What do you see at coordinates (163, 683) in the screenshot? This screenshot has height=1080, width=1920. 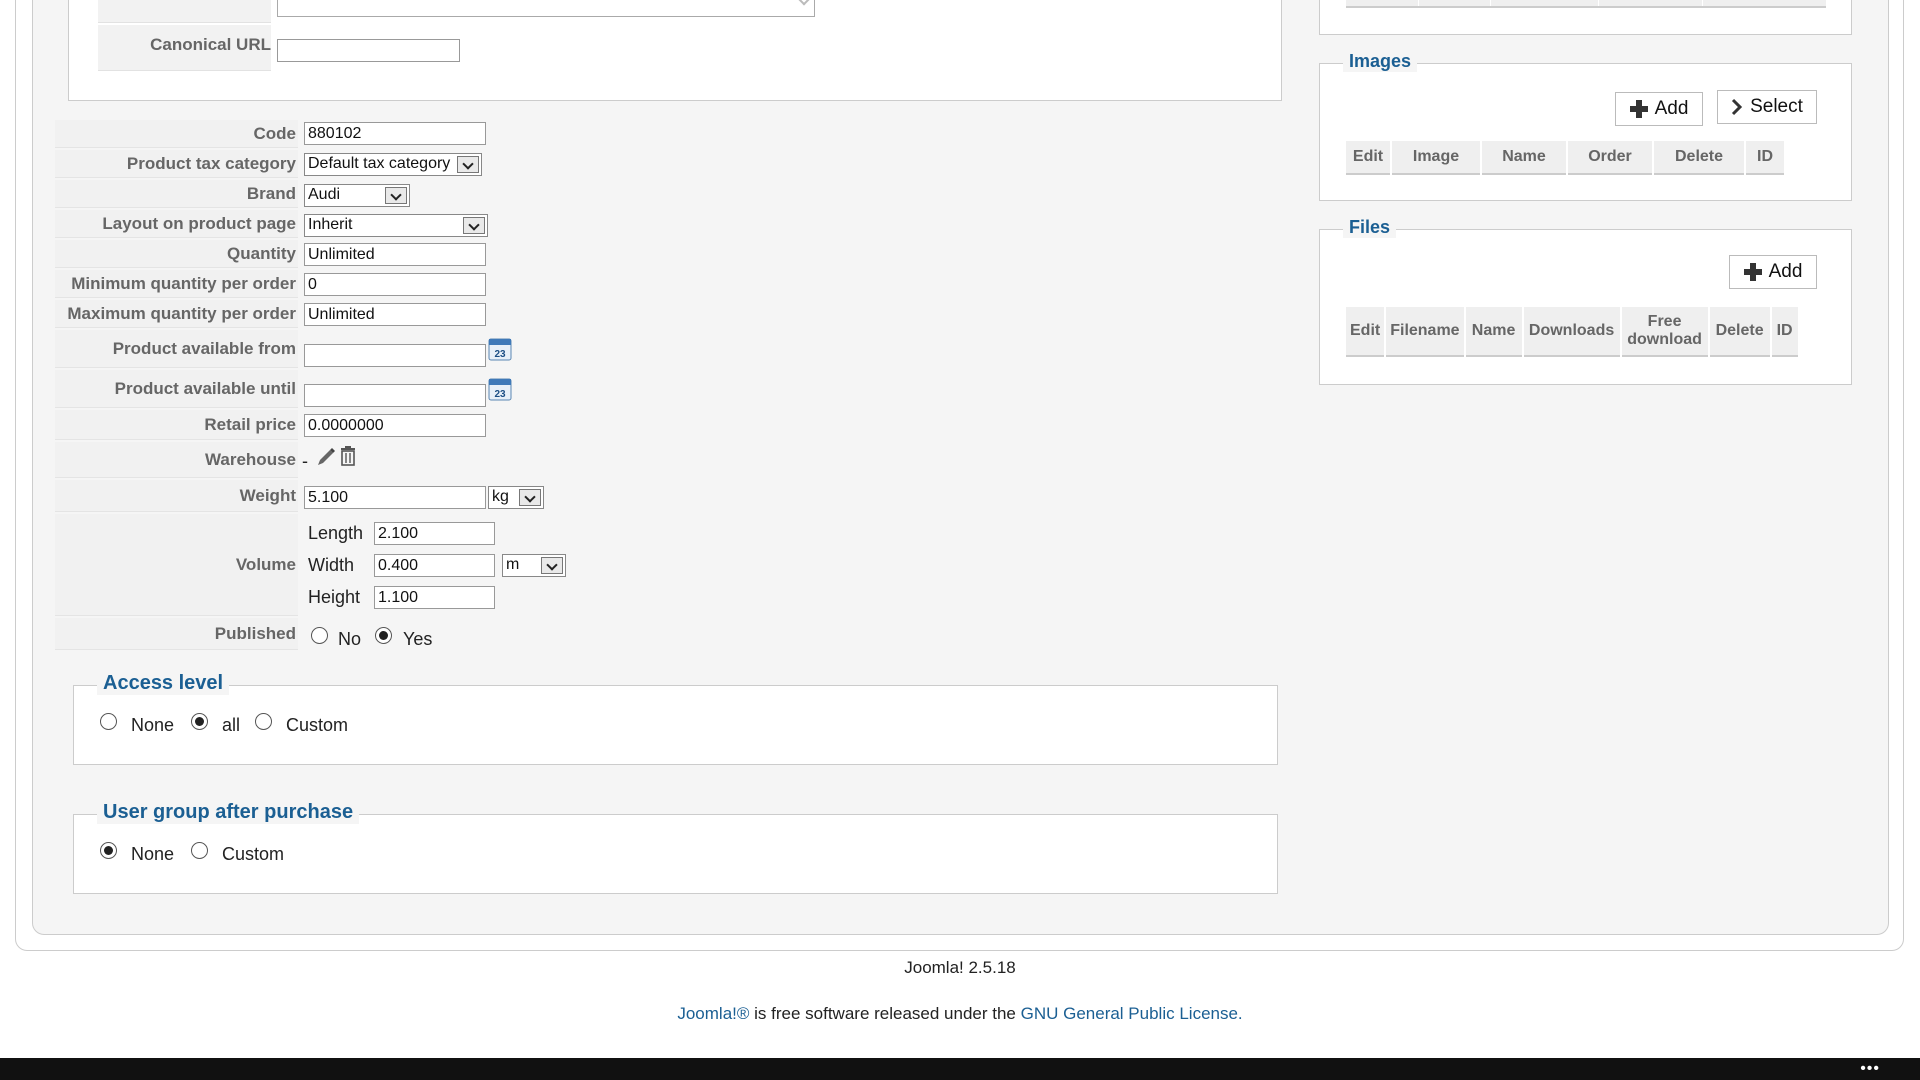 I see `access-level-legend: Access level` at bounding box center [163, 683].